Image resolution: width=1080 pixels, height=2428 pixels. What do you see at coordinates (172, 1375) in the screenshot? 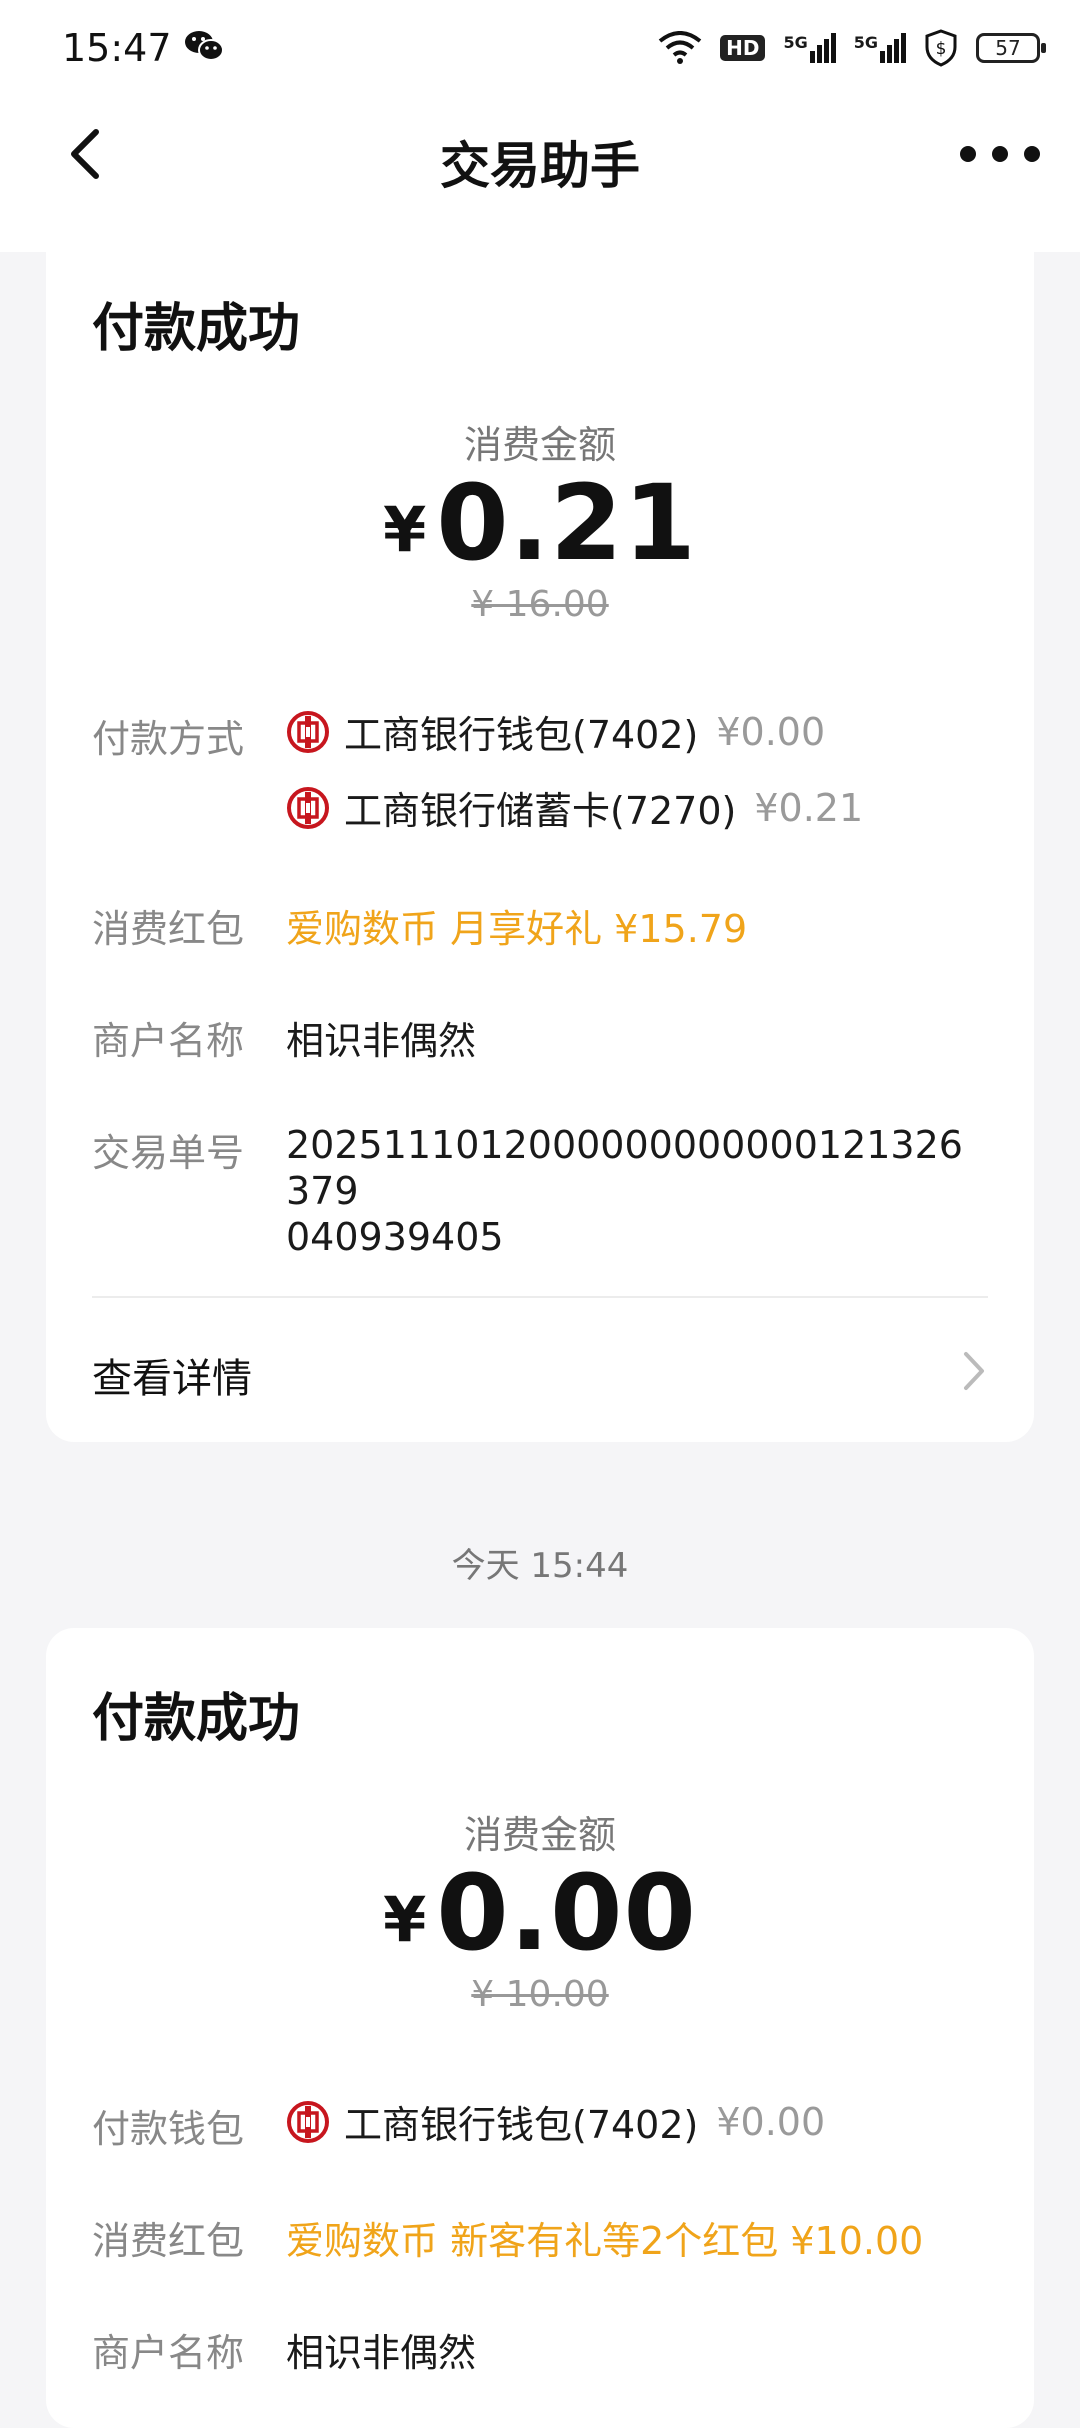
I see `view-details-link: 查看详情` at bounding box center [172, 1375].